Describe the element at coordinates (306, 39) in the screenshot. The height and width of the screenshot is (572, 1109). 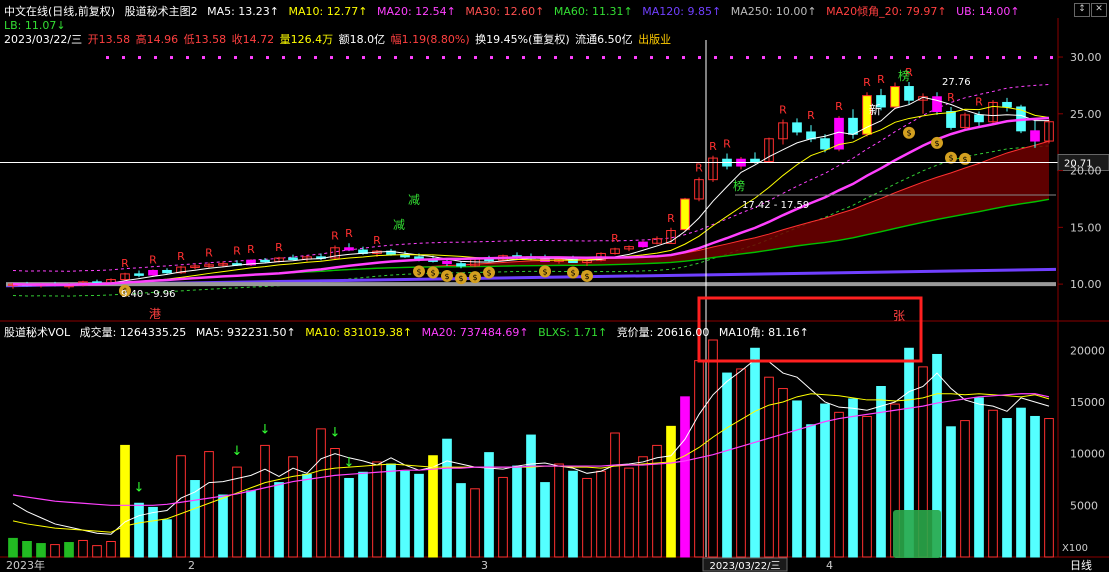
I see `quote-volume: 量126.4万` at that location.